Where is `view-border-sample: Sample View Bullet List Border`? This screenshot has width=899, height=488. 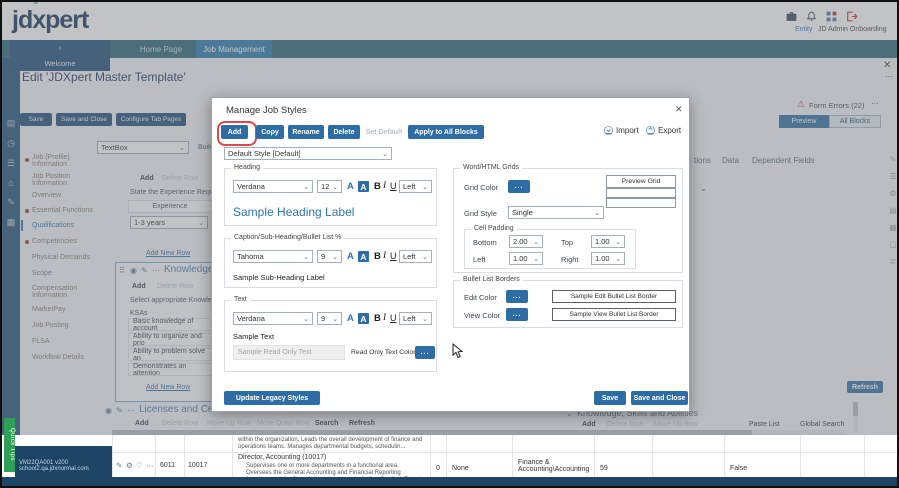 view-border-sample: Sample View Bullet List Border is located at coordinates (614, 314).